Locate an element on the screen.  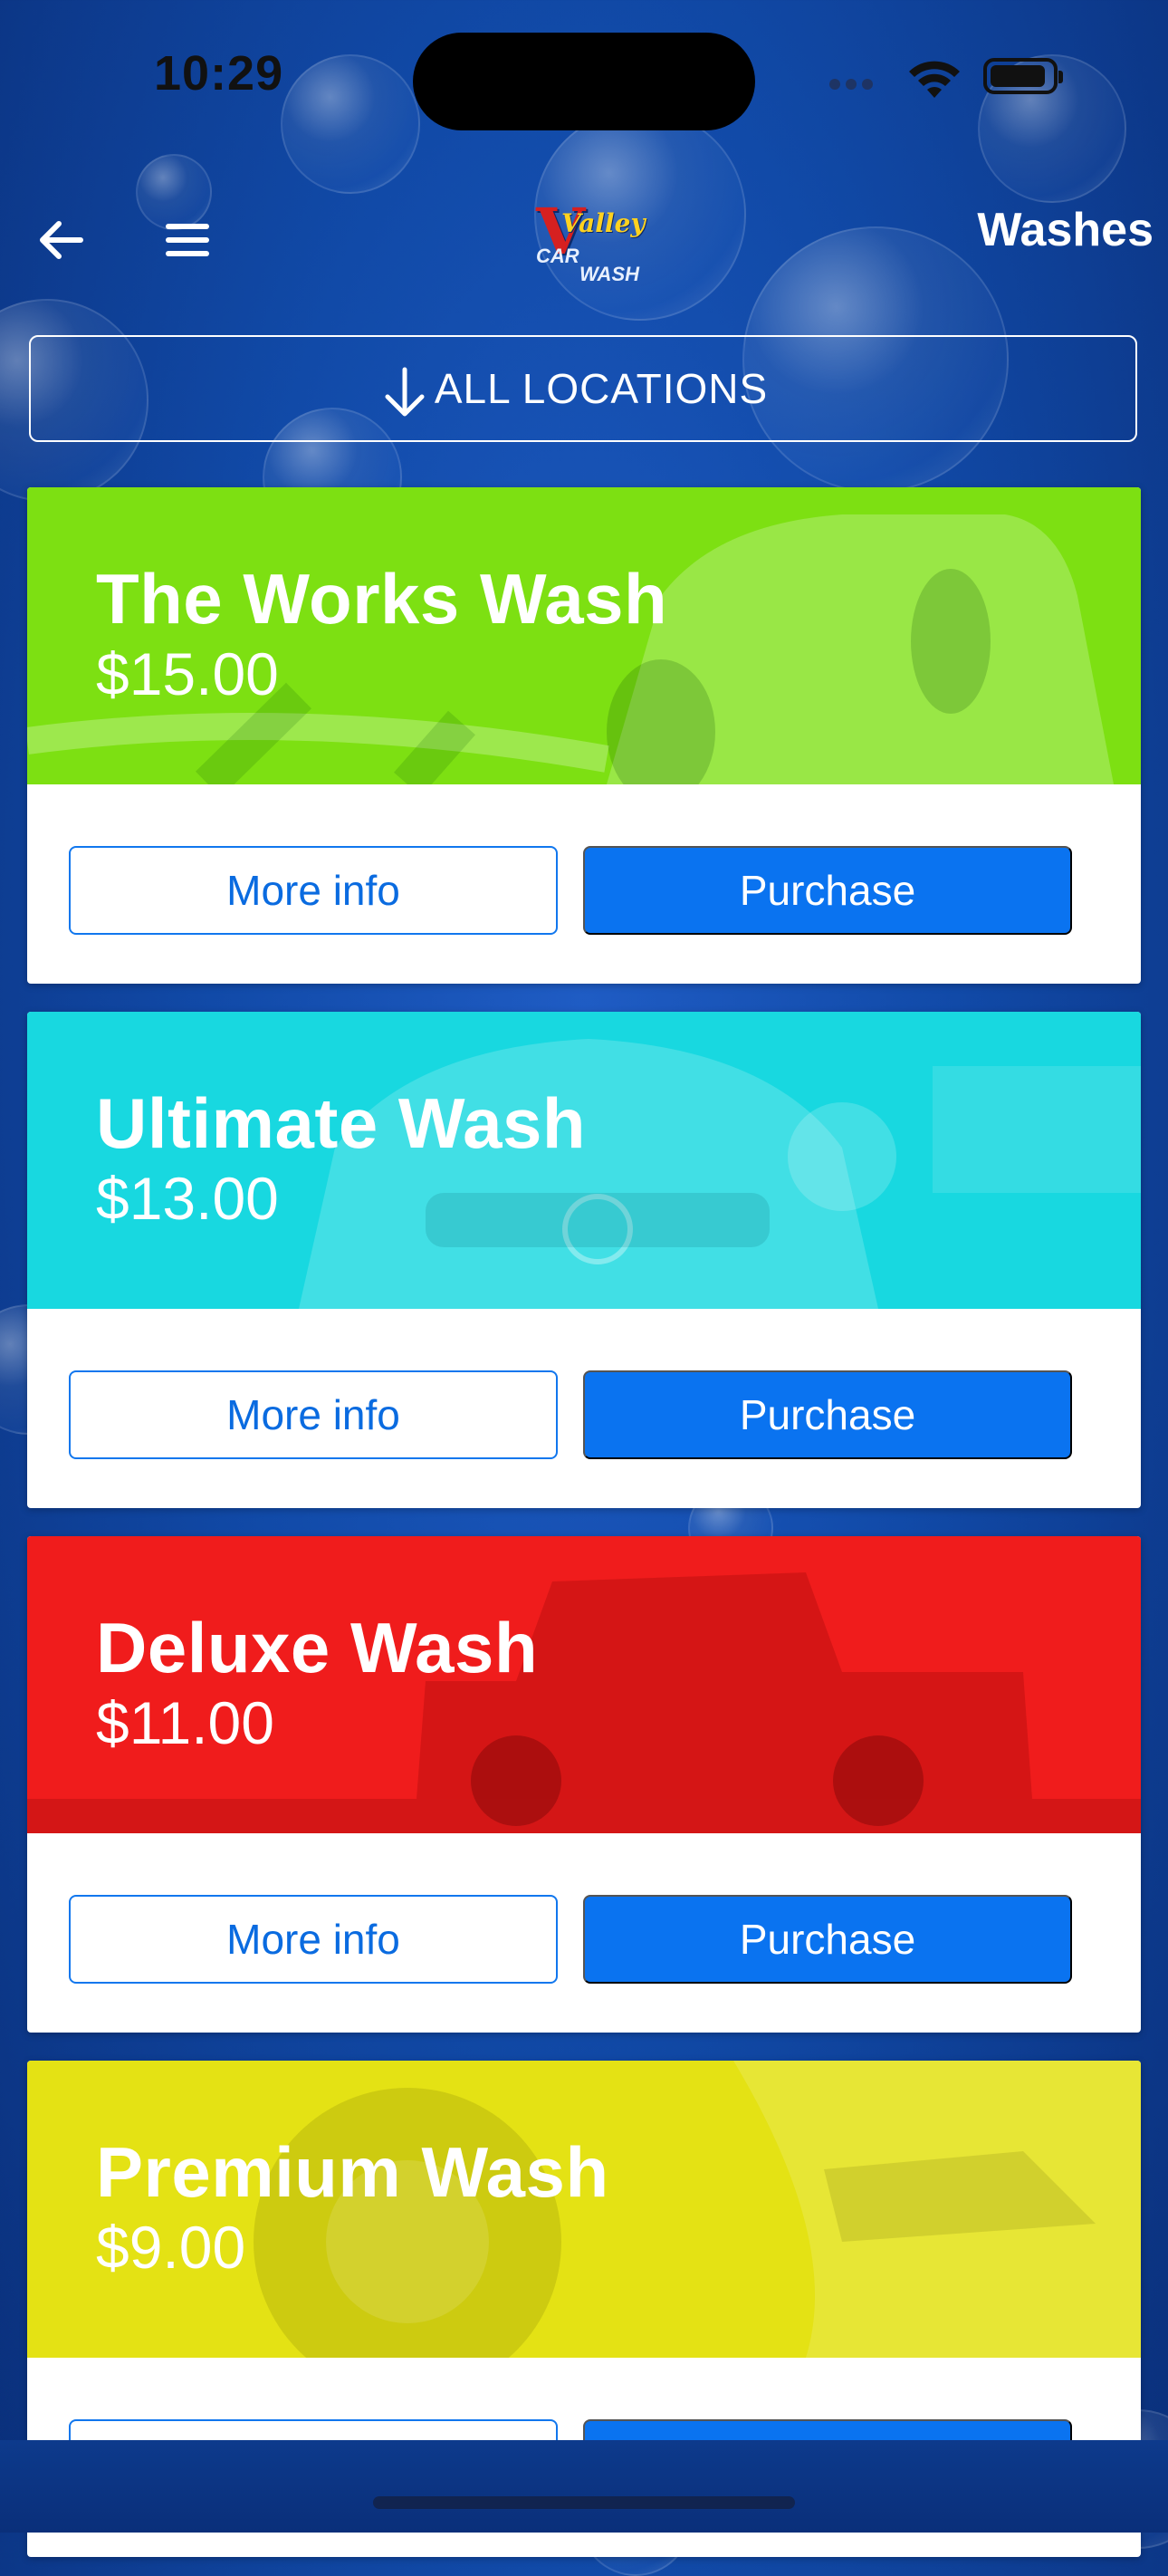
home-indicator is located at coordinates (584, 2502).